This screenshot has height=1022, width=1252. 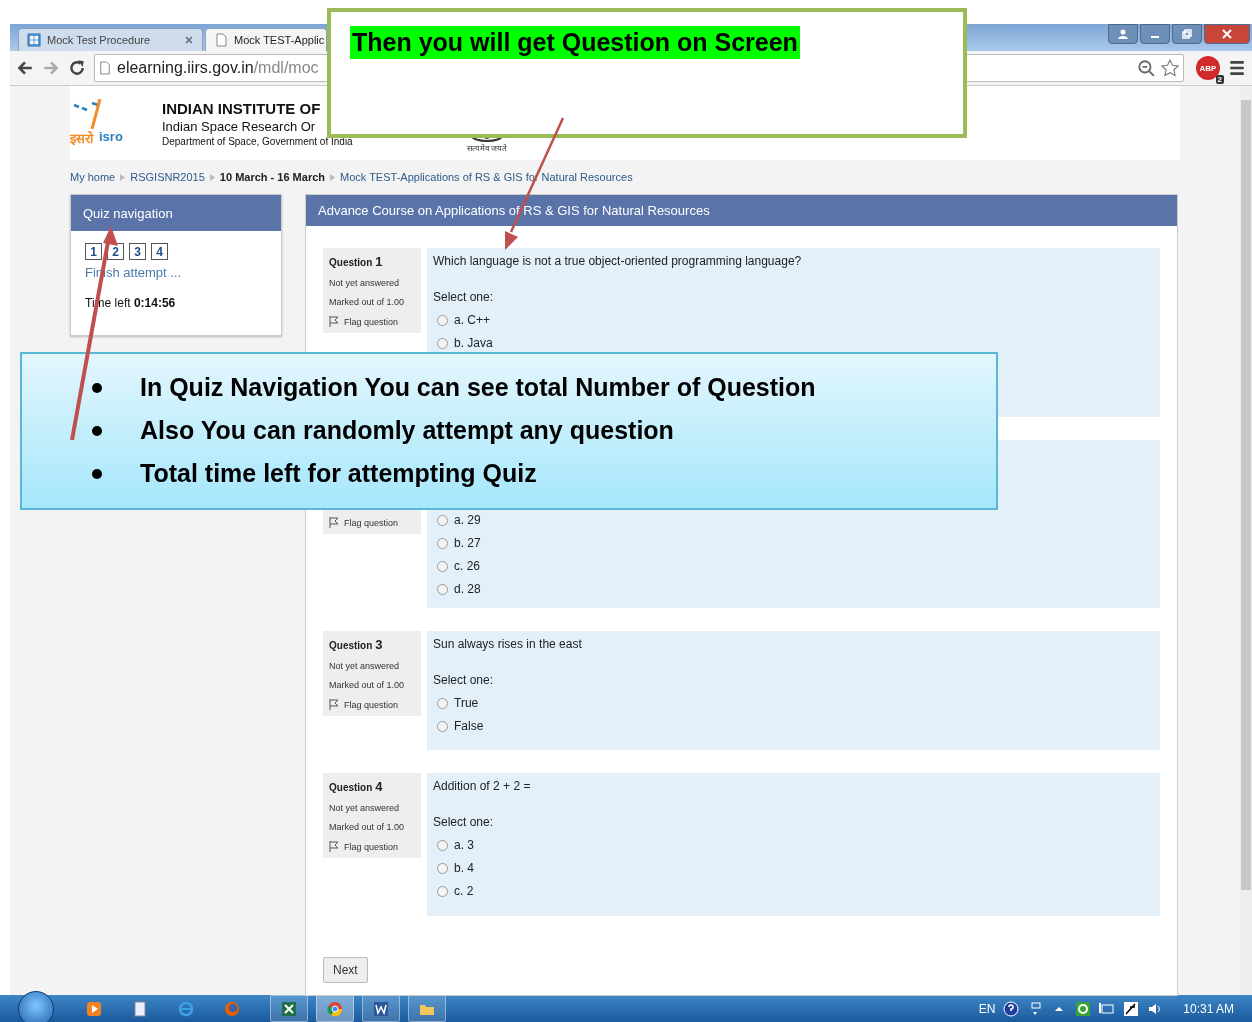 What do you see at coordinates (367, 827) in the screenshot?
I see `question-marks: Marked out of 1.00` at bounding box center [367, 827].